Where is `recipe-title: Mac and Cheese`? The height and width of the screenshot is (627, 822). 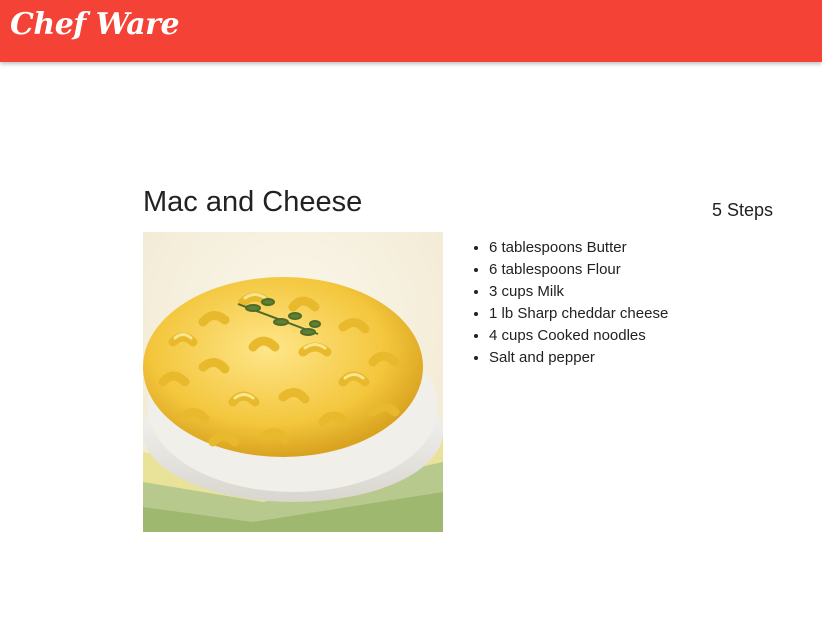 recipe-title: Mac and Cheese is located at coordinates (253, 202).